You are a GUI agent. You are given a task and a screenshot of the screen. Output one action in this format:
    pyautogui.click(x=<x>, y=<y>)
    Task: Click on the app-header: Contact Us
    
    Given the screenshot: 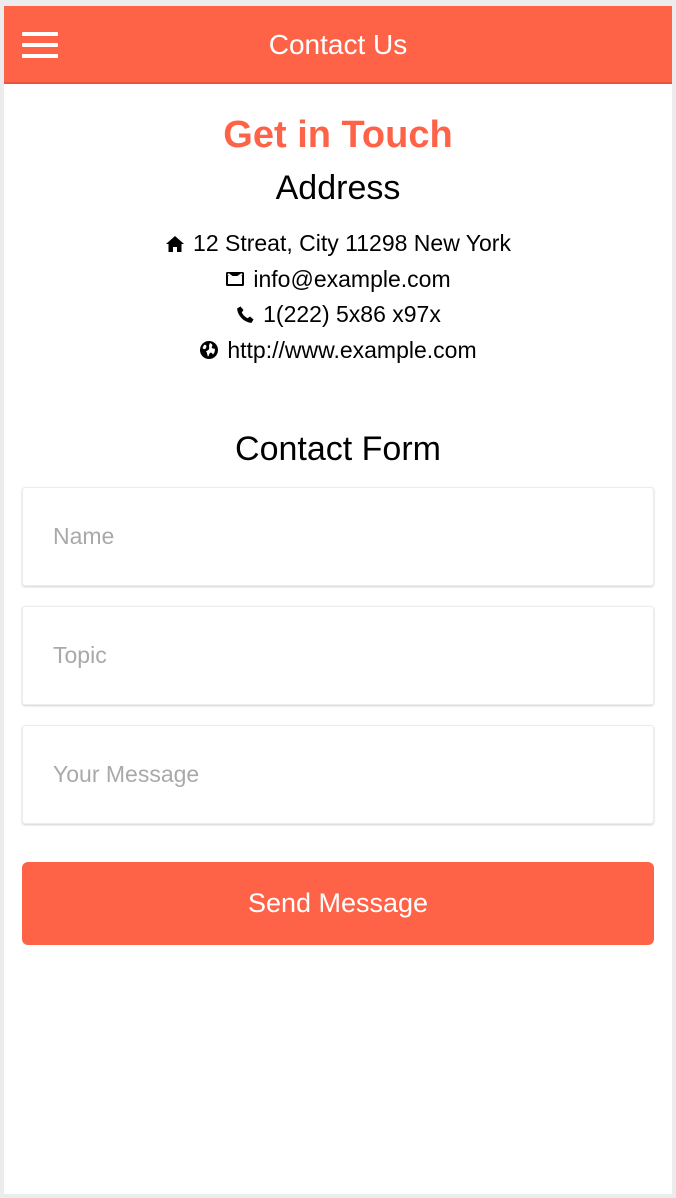 What is the action you would take?
    pyautogui.click(x=338, y=45)
    